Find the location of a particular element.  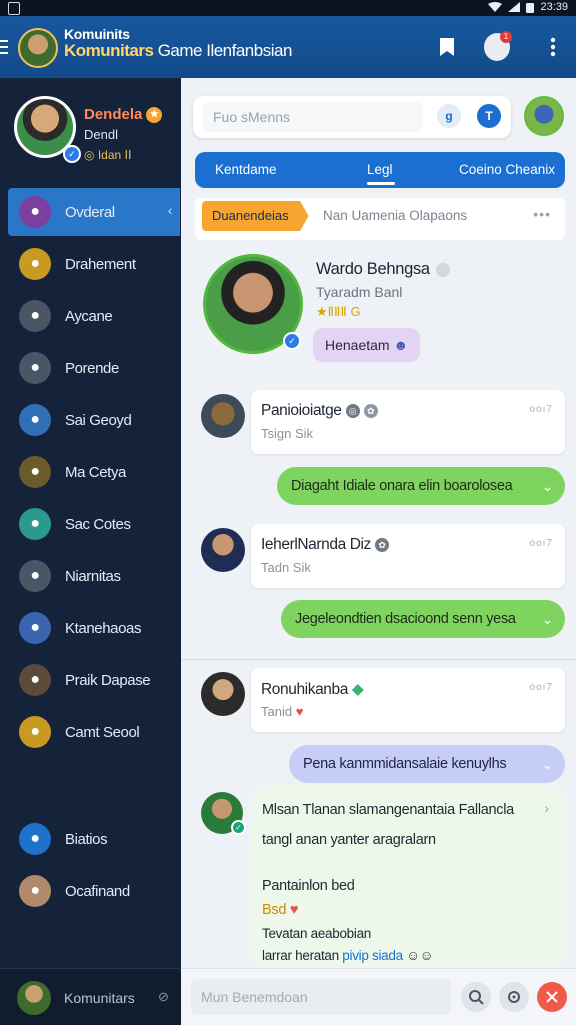

treasure-icon: ● is located at coordinates (35, 264).